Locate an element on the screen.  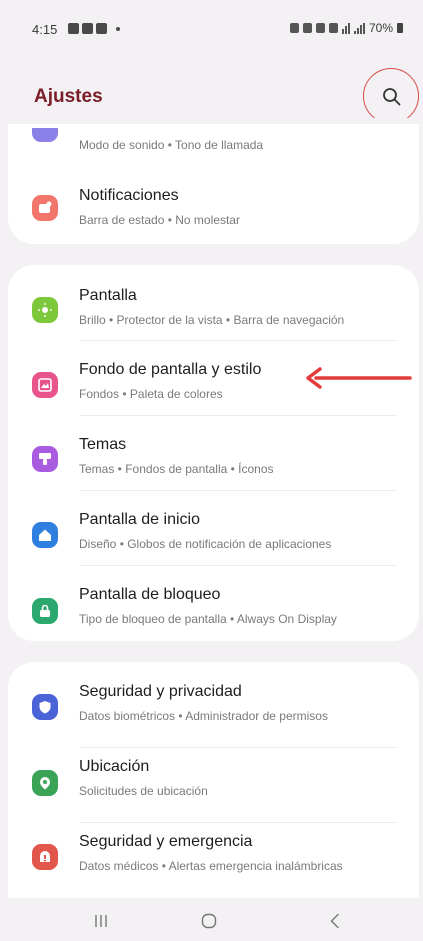
security-icon is located at coordinates (45, 707).